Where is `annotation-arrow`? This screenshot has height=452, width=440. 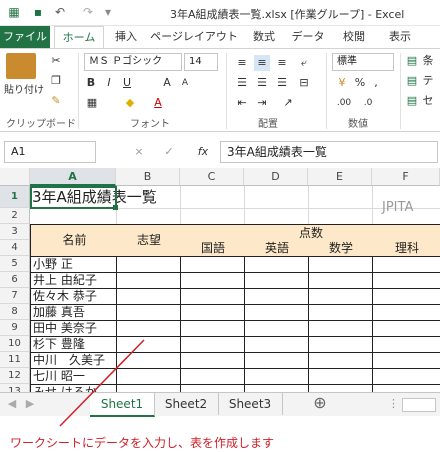 annotation-arrow is located at coordinates (102, 383).